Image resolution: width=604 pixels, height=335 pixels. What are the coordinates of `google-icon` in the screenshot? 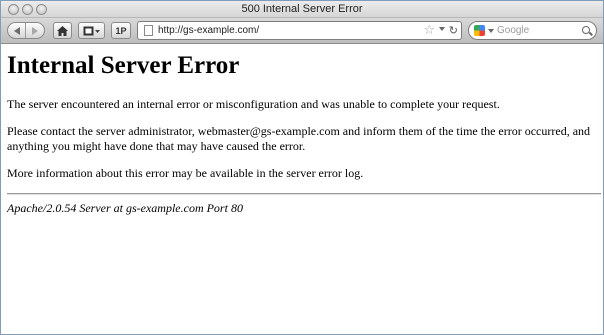 It's located at (479, 30).